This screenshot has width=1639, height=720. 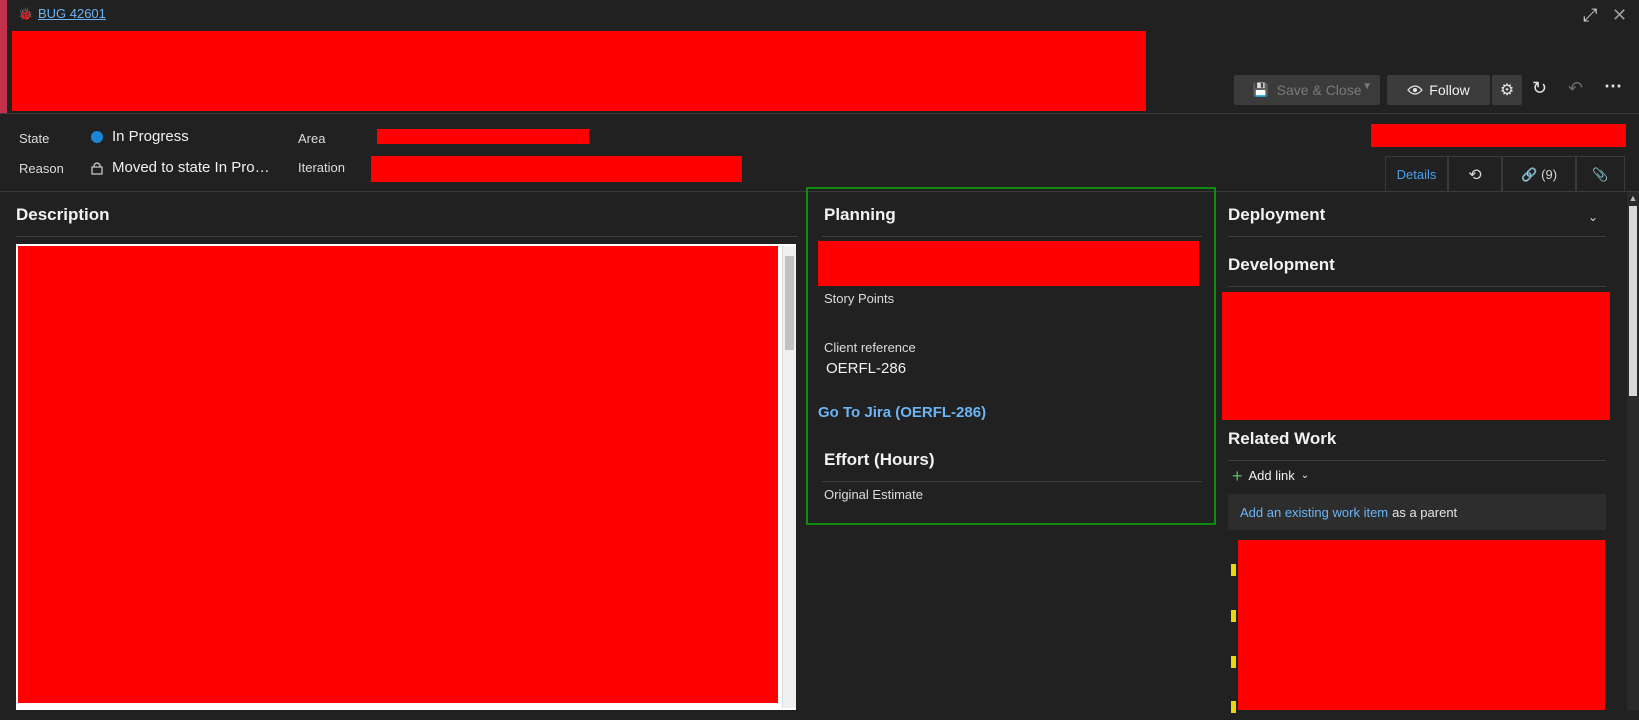 I want to click on save-close-button: 💾 Save & Close ▼, so click(x=1307, y=90).